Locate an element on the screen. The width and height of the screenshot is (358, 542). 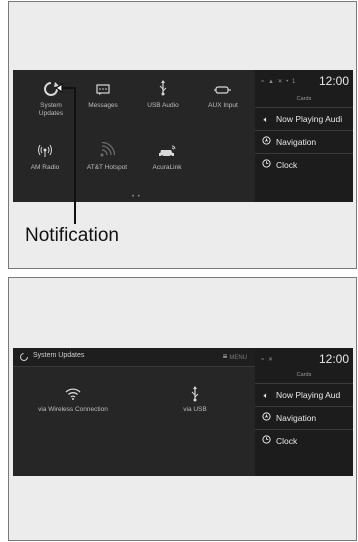
title-bar: System Updates ≡ MENU is located at coordinates (134, 357).